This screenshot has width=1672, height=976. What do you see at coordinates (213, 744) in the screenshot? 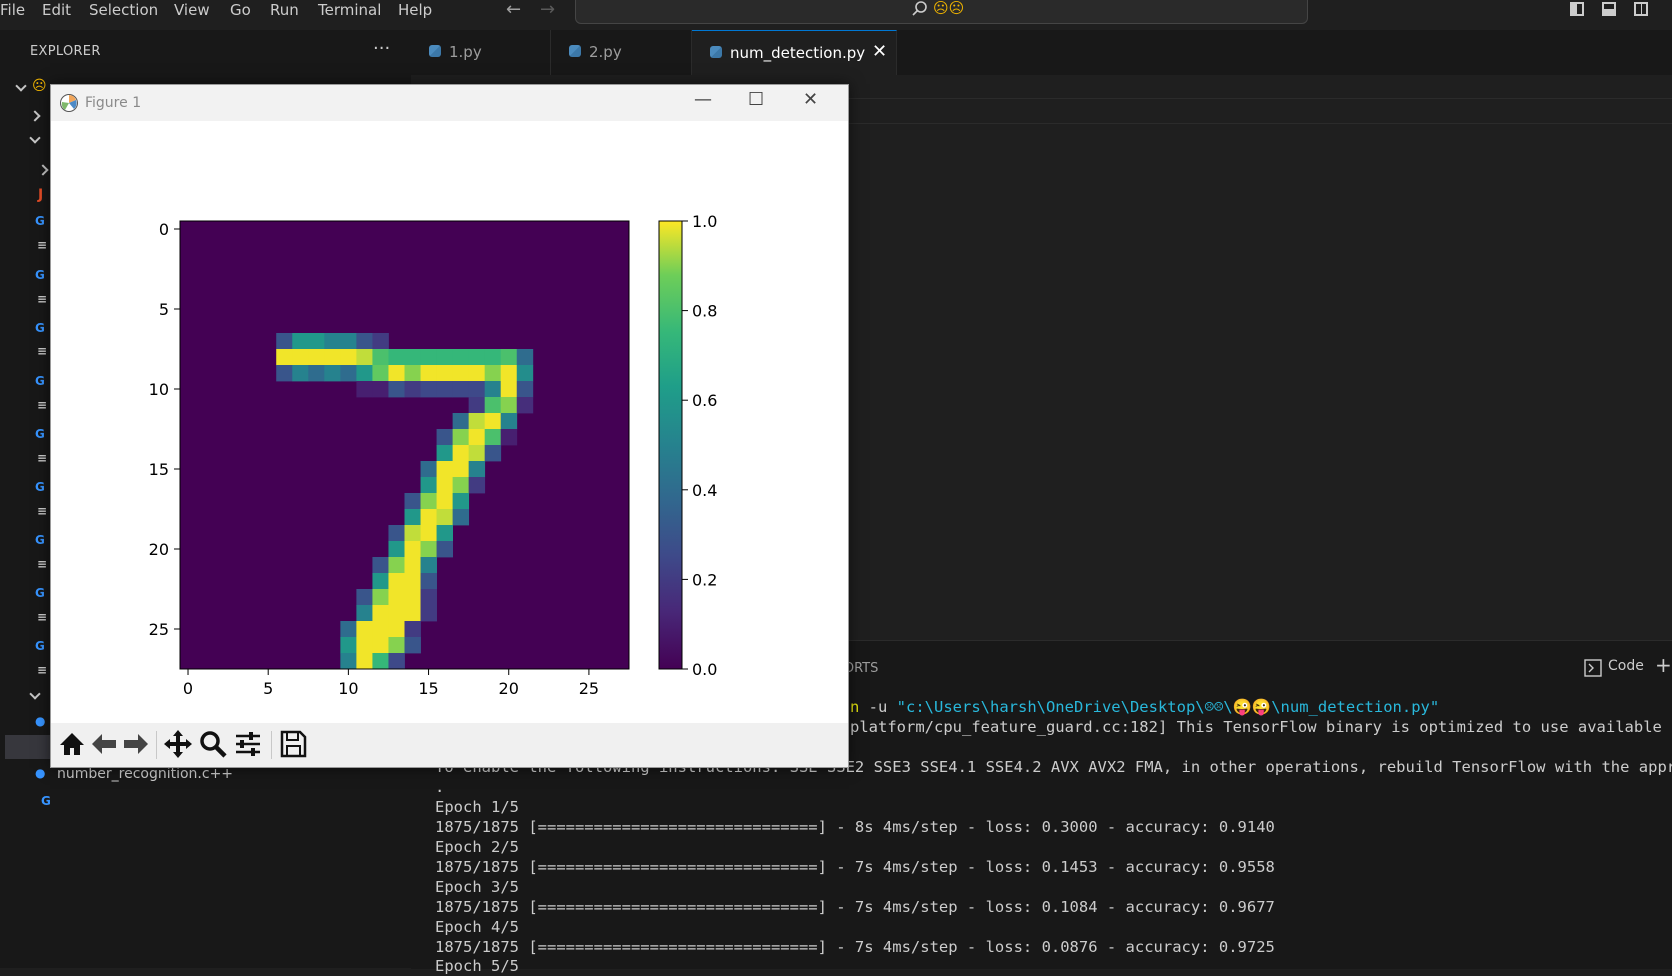
I see `zoom-icon` at bounding box center [213, 744].